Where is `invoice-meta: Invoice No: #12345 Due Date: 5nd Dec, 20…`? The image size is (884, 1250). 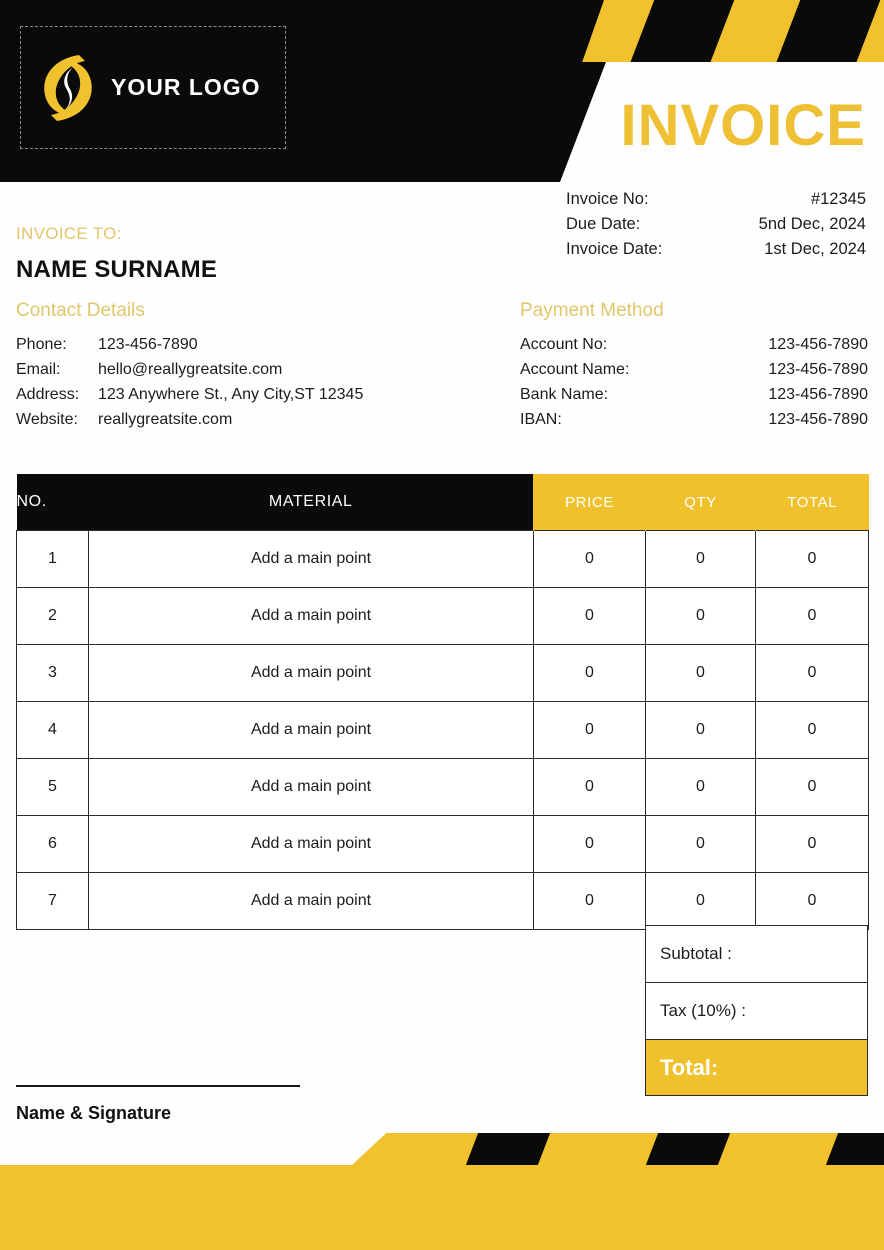
invoice-meta: Invoice No: #12345 Due Date: 5nd Dec, 20… is located at coordinates (716, 224).